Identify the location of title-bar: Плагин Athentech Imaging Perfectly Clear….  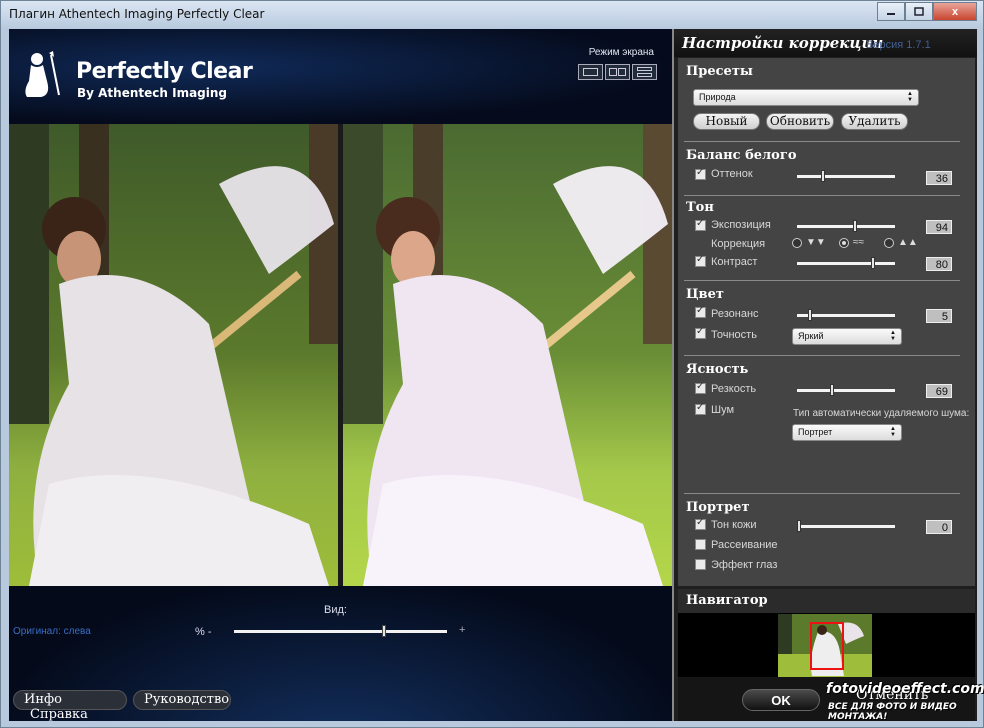
(492, 15).